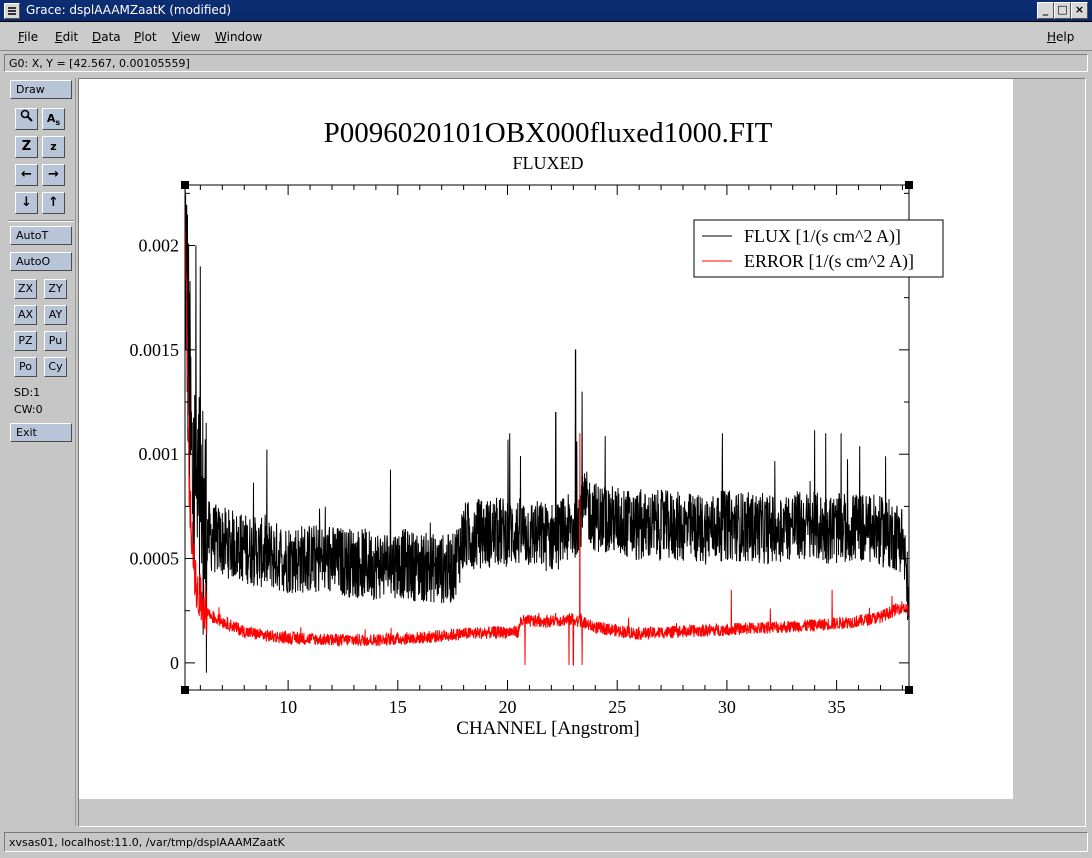 Image resolution: width=1092 pixels, height=858 pixels. Describe the element at coordinates (837, 707) in the screenshot. I see `x-tick-label-35: 35` at that location.